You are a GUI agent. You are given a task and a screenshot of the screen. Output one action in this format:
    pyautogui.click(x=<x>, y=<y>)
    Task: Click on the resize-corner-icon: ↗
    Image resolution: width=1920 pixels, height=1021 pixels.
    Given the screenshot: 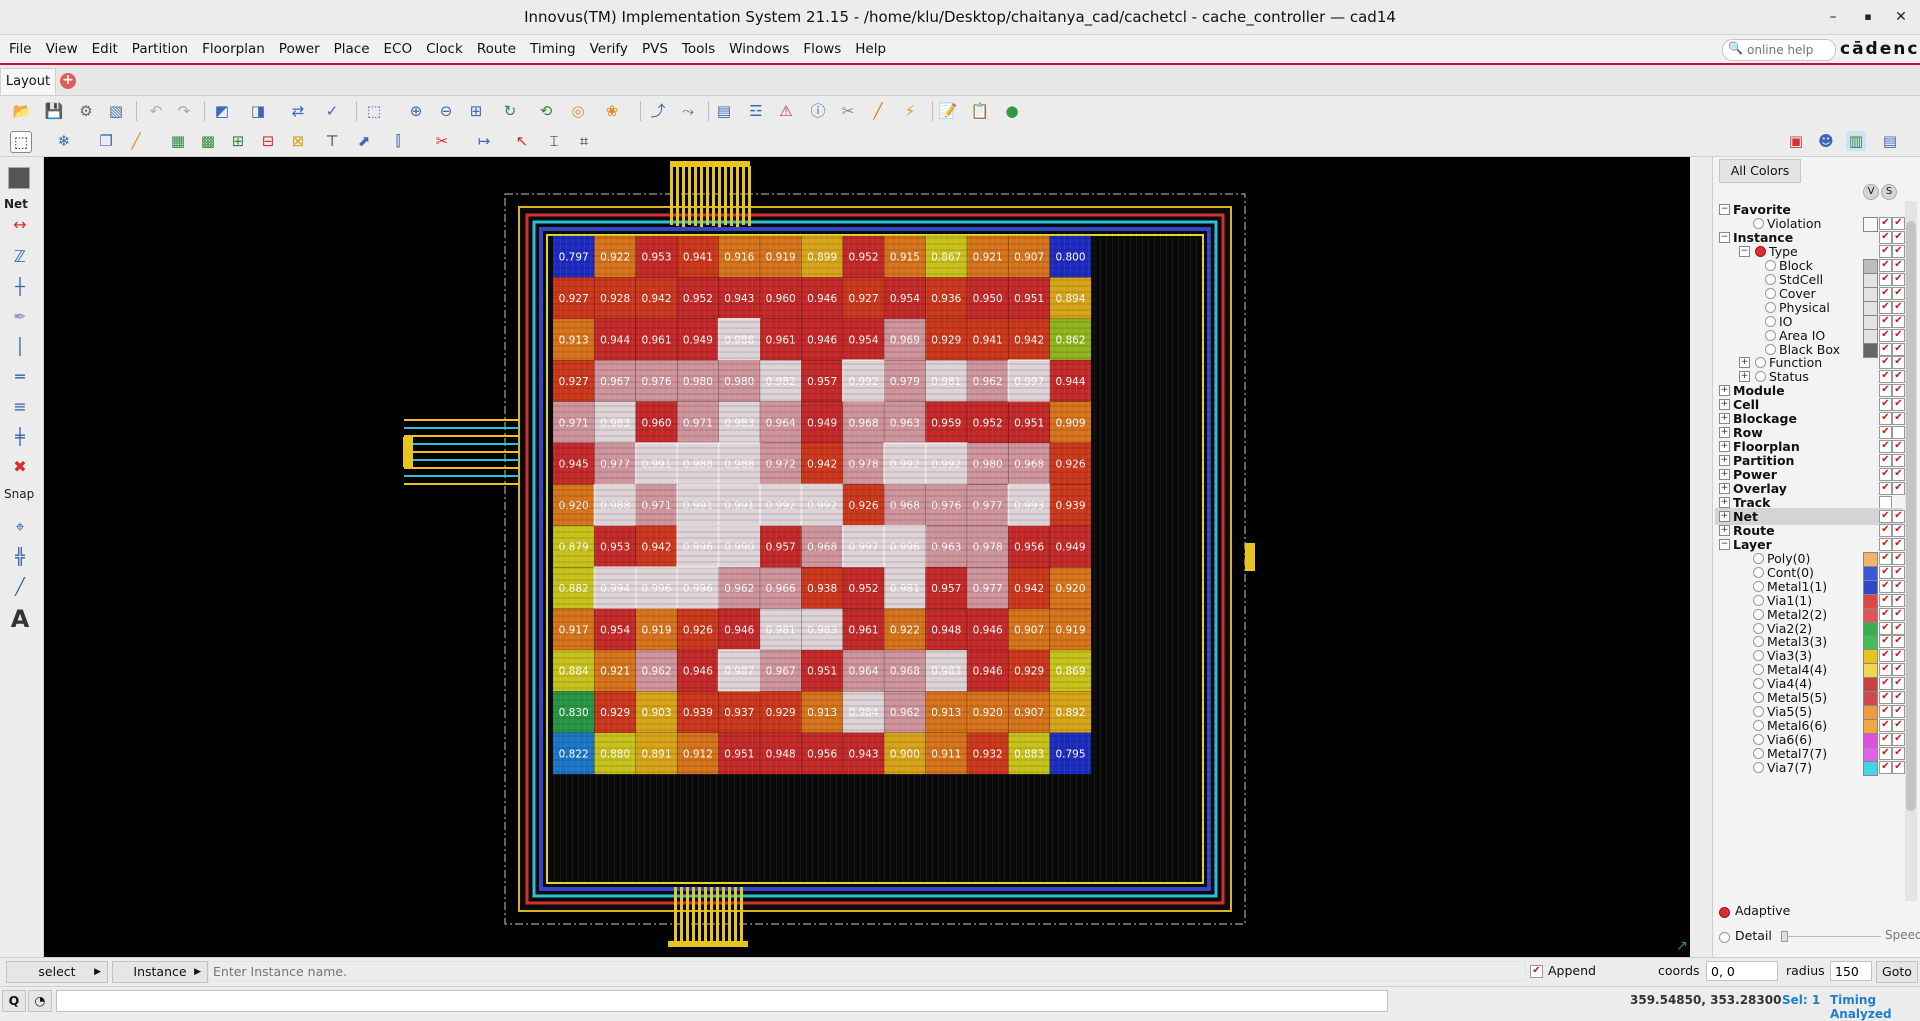 What is the action you would take?
    pyautogui.click(x=1682, y=946)
    